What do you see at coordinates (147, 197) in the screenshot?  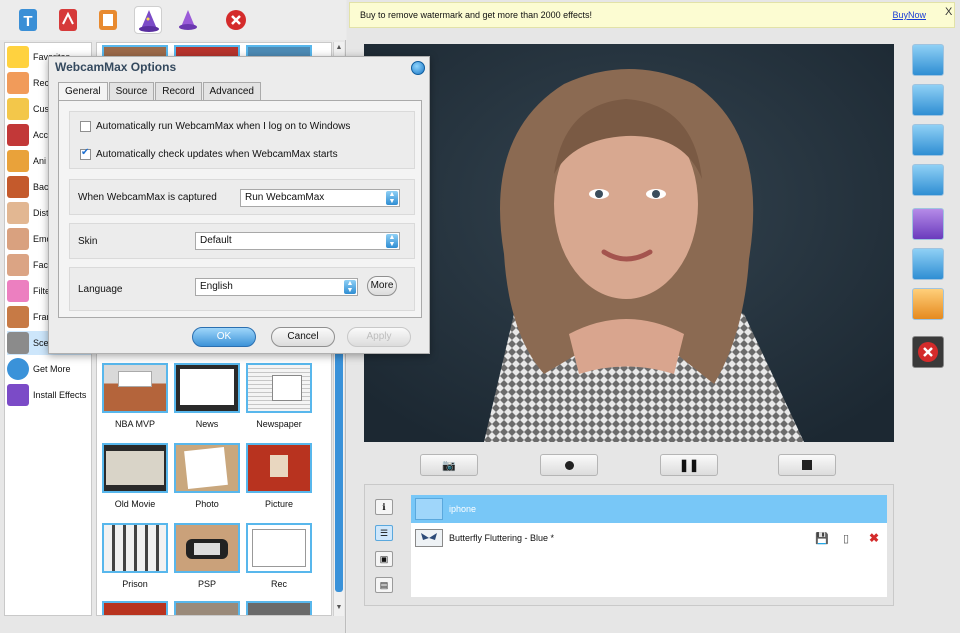 I see `captured-label: When WebcamMax is captured` at bounding box center [147, 197].